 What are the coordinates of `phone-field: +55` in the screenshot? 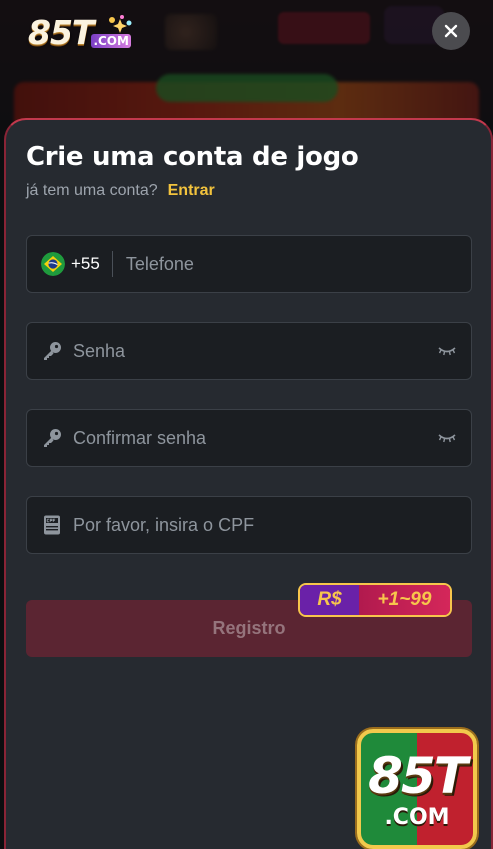 It's located at (249, 264).